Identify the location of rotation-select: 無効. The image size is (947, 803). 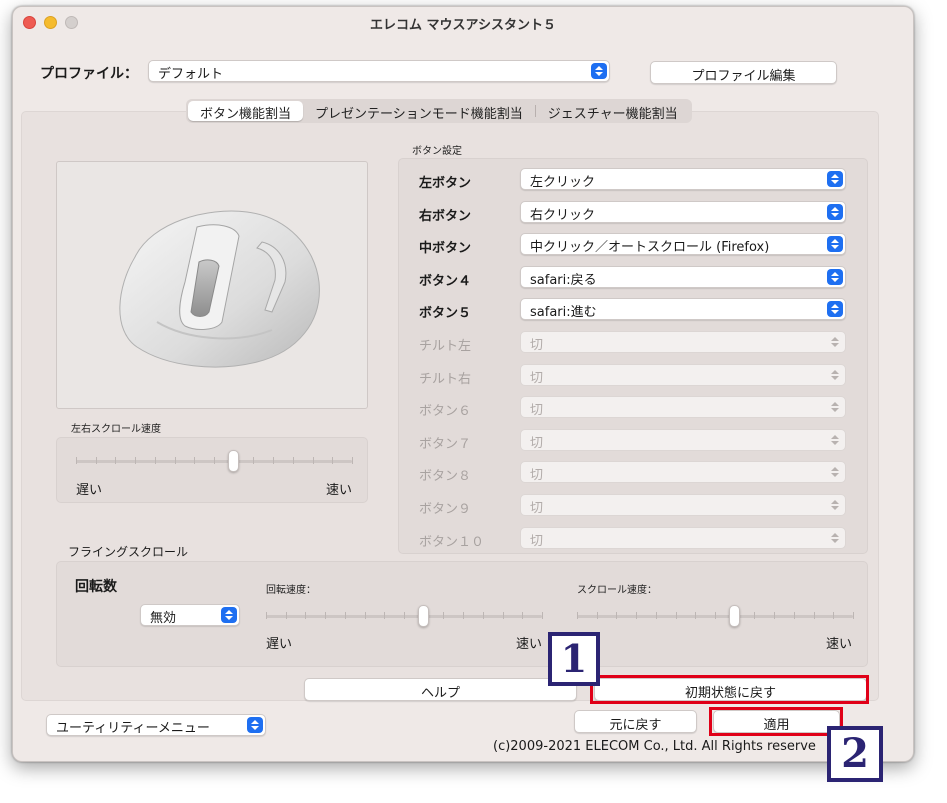
(190, 615).